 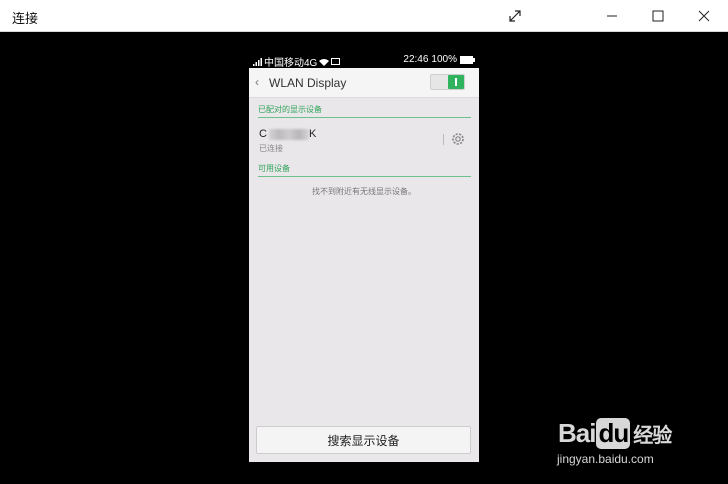 I want to click on minimize-icon, so click(x=612, y=16).